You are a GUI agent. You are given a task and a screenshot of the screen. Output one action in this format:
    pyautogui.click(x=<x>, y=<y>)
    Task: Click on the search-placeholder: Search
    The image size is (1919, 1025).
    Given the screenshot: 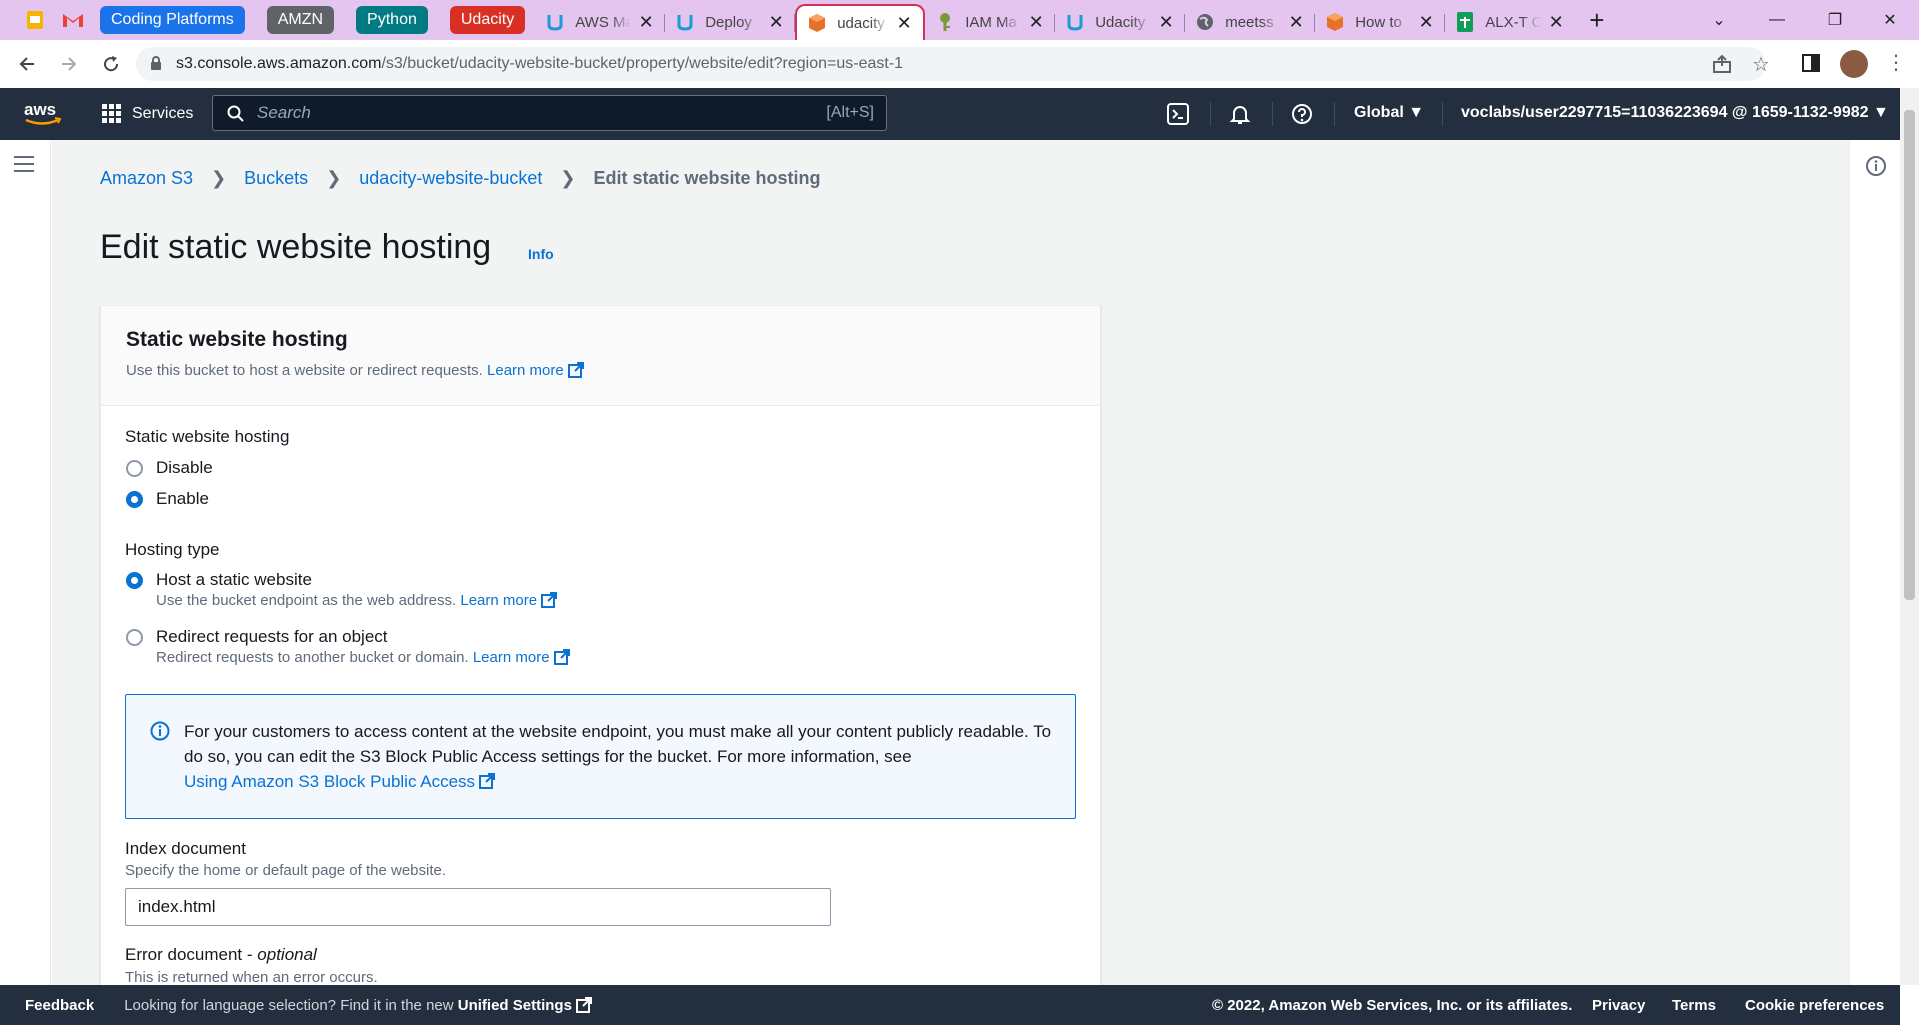 What is the action you would take?
    pyautogui.click(x=284, y=112)
    